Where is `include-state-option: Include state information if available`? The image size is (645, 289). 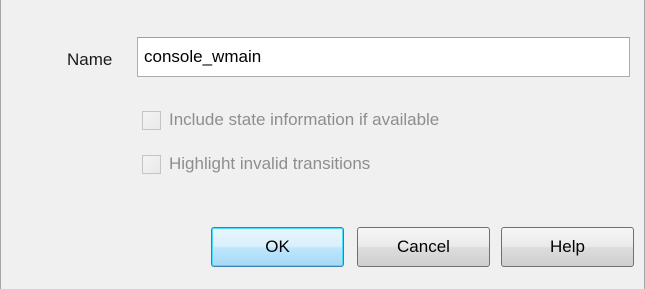 include-state-option: Include state information if available is located at coordinates (290, 120).